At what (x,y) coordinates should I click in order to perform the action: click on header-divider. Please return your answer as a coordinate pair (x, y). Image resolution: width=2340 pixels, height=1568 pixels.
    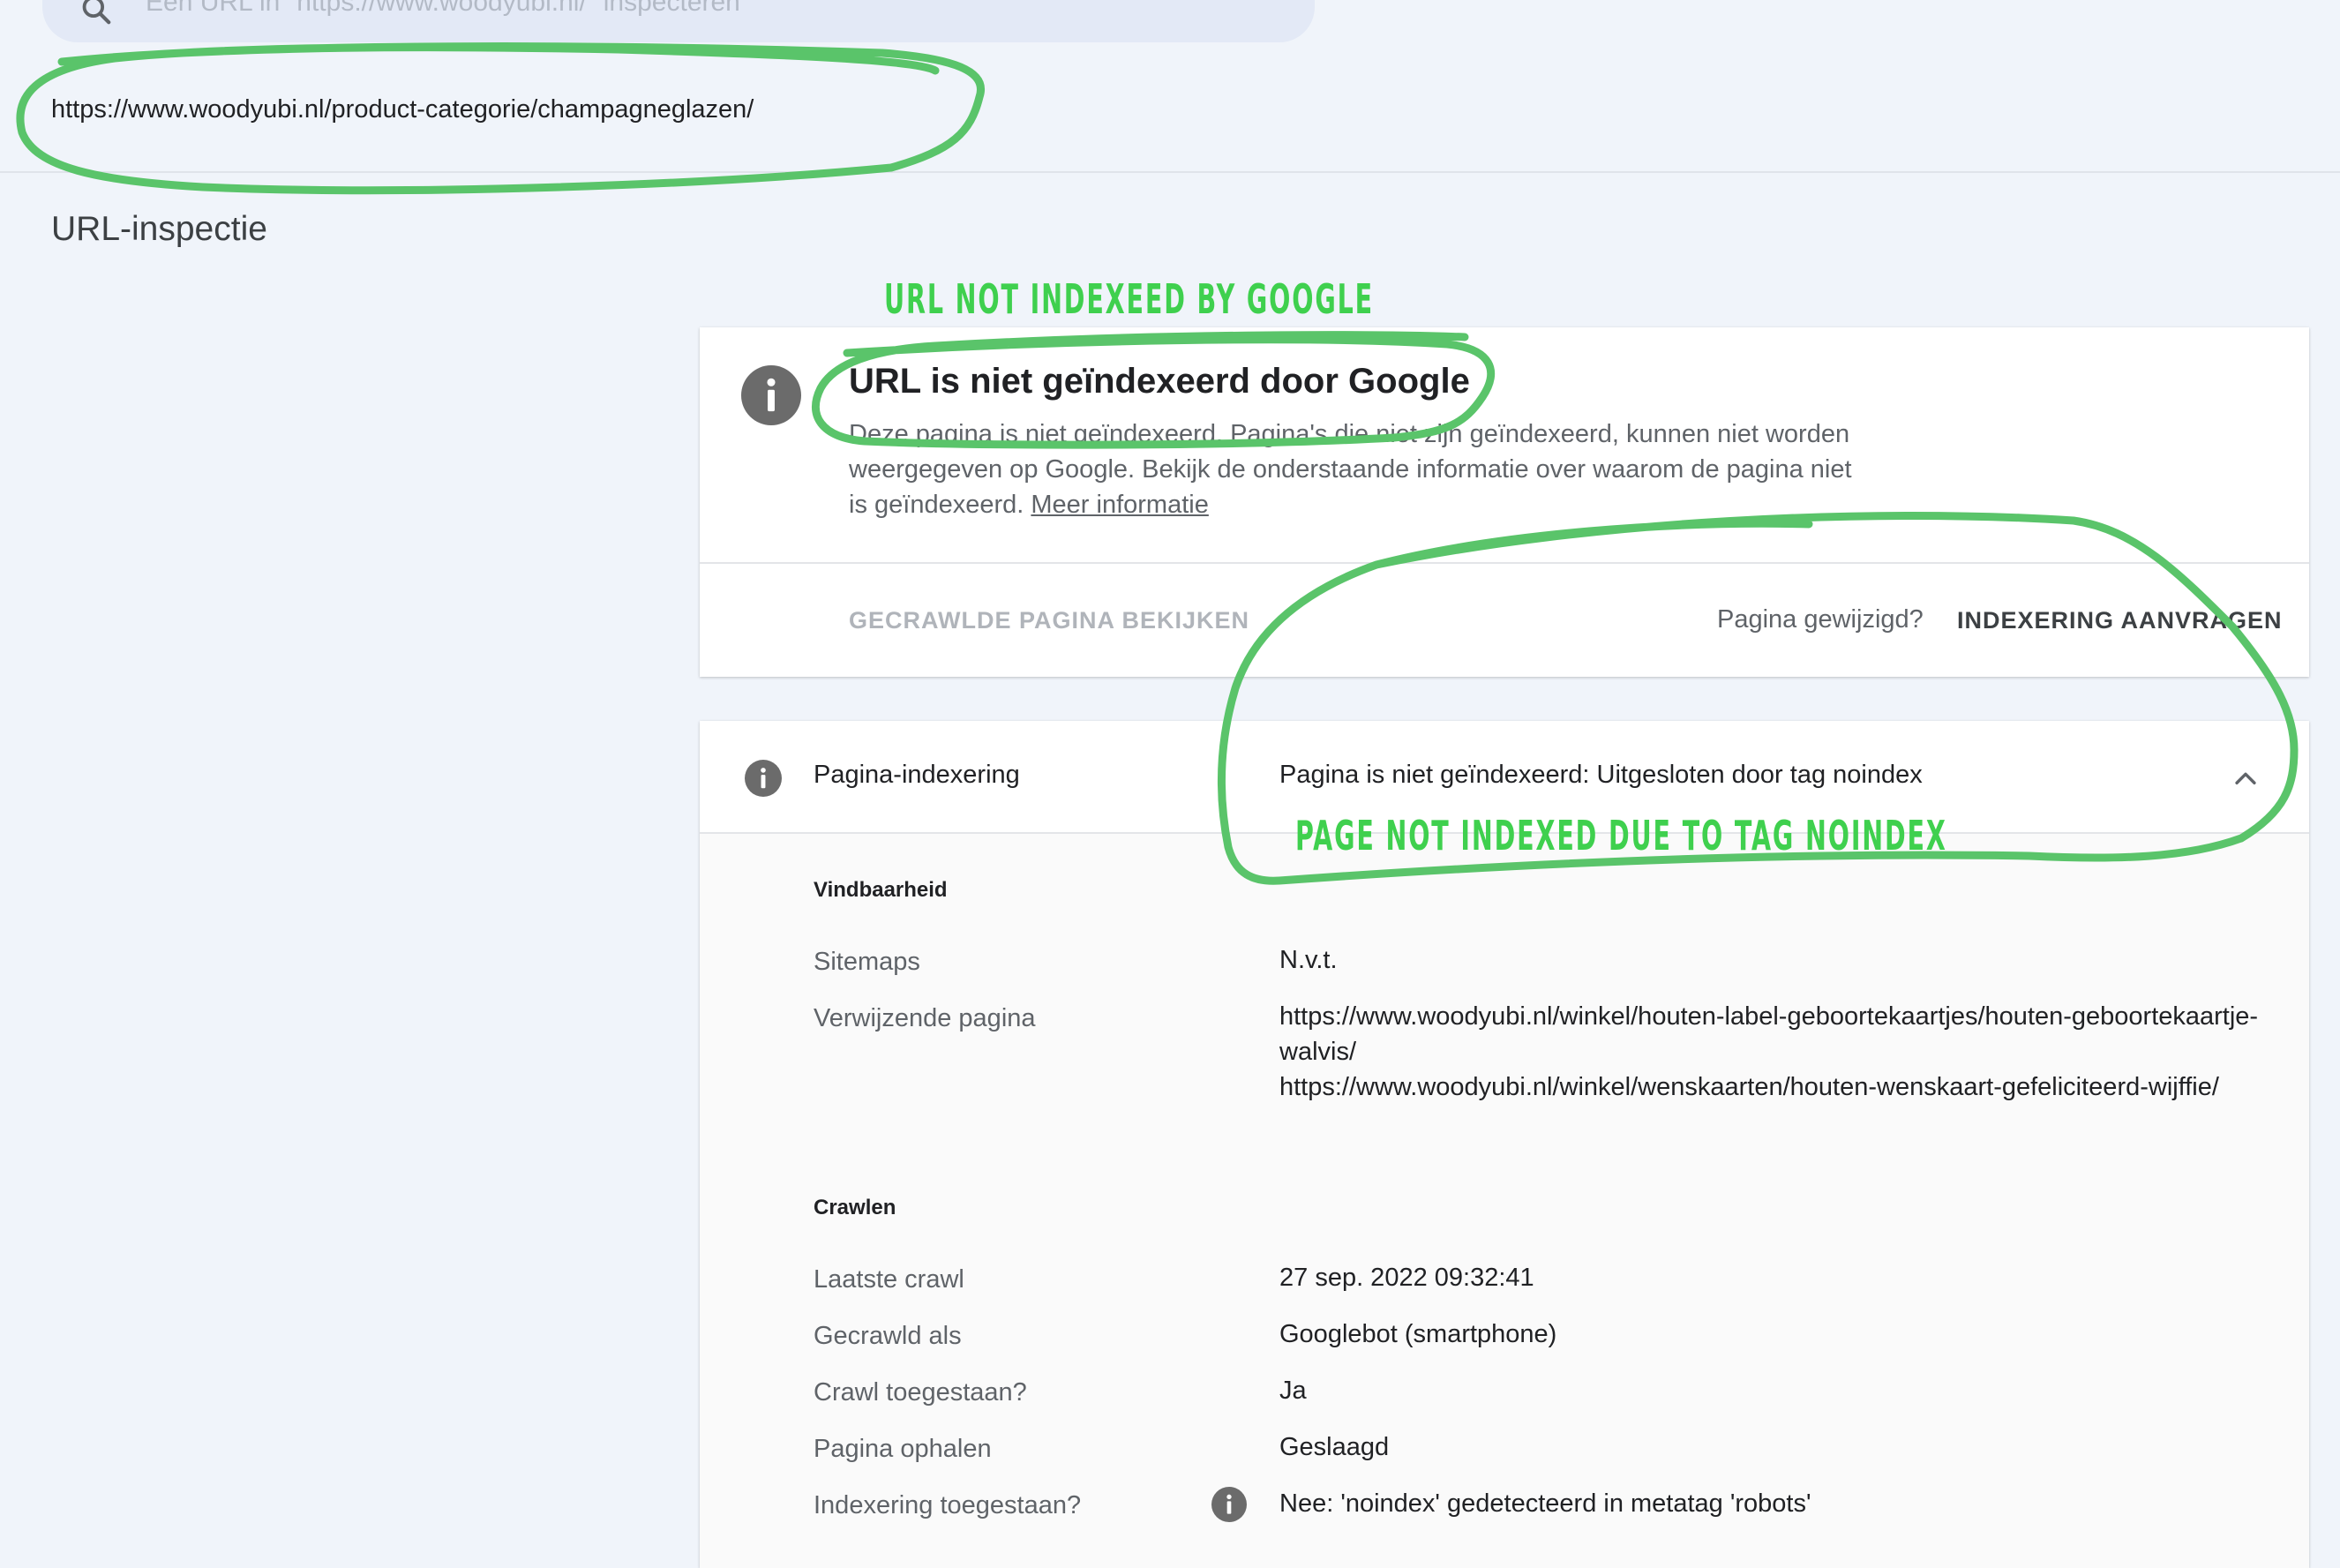
    Looking at the image, I should click on (1170, 172).